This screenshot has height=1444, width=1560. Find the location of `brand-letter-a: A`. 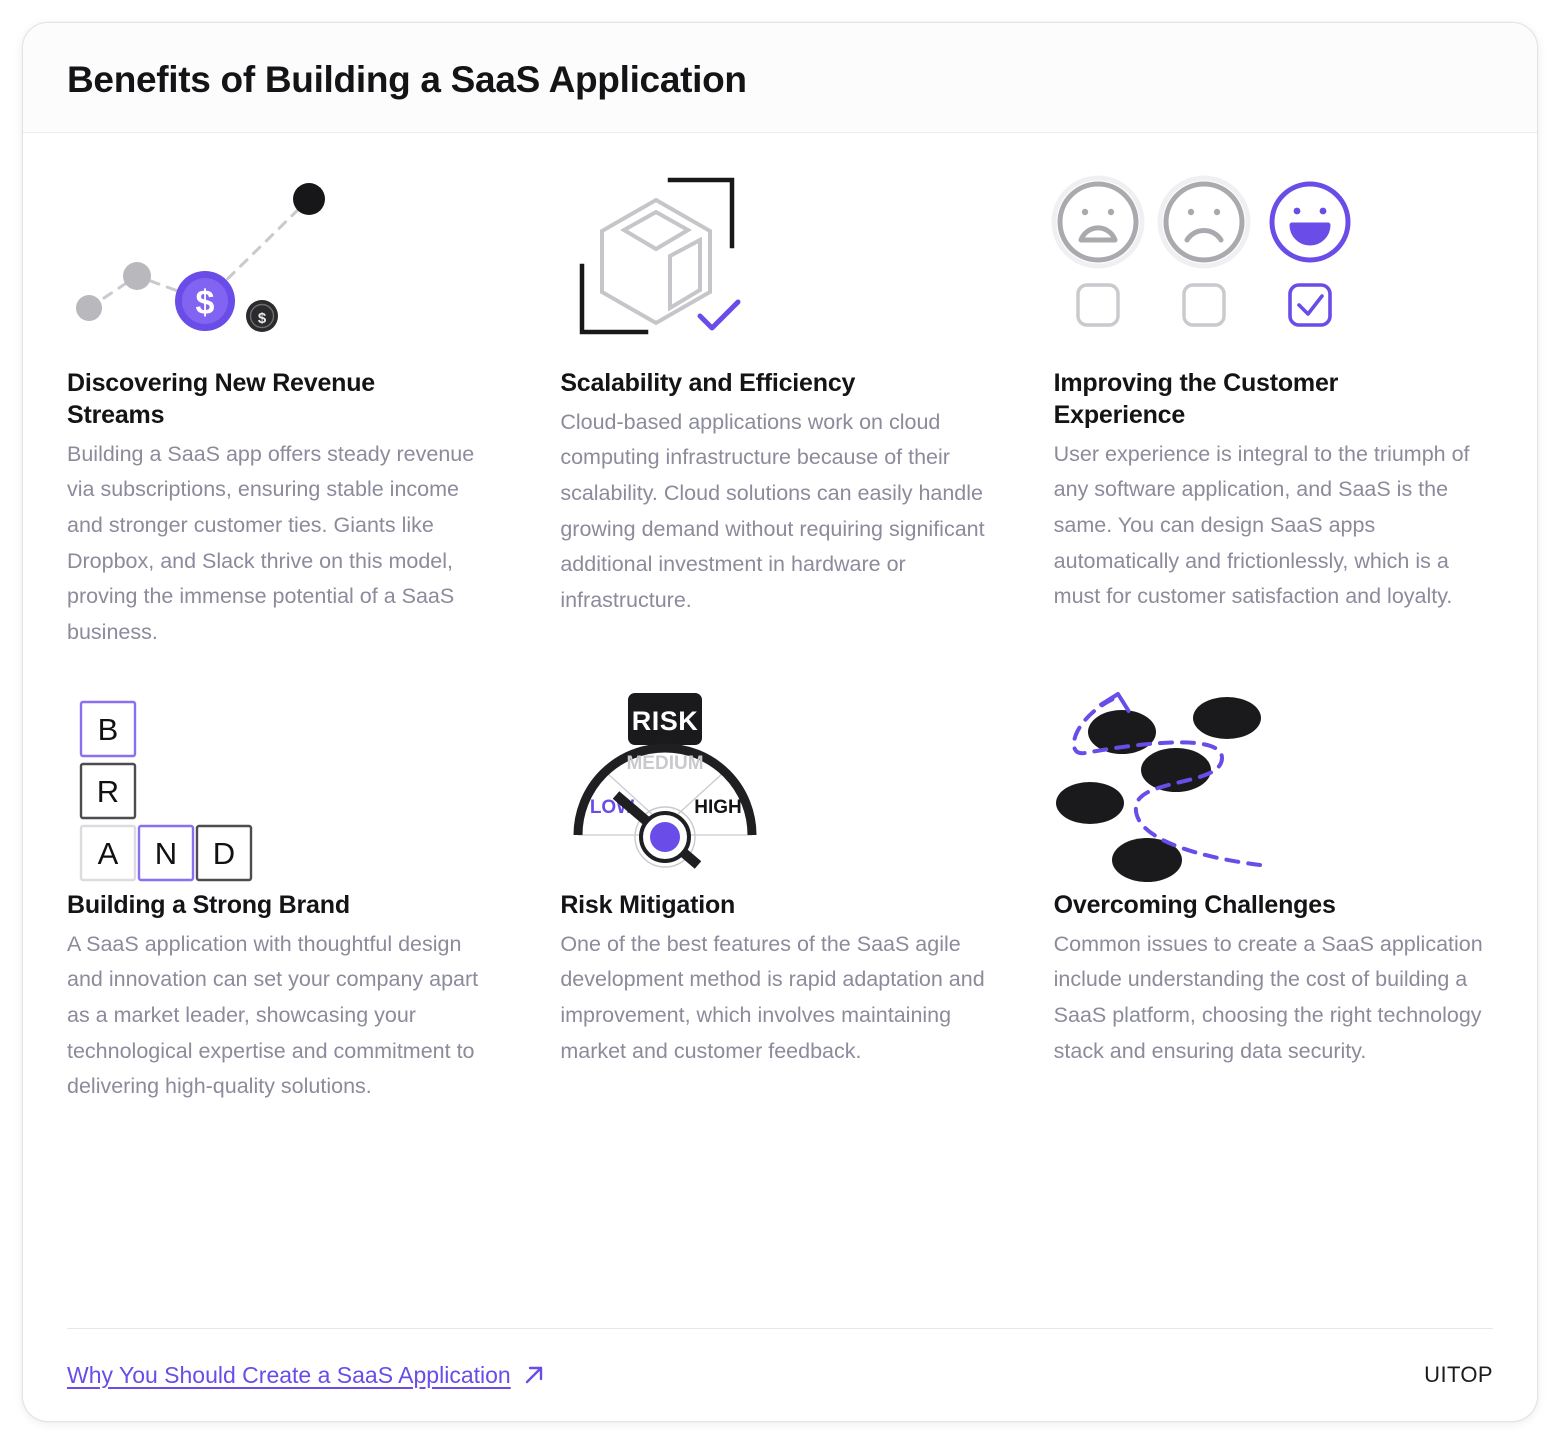

brand-letter-a: A is located at coordinates (108, 852).